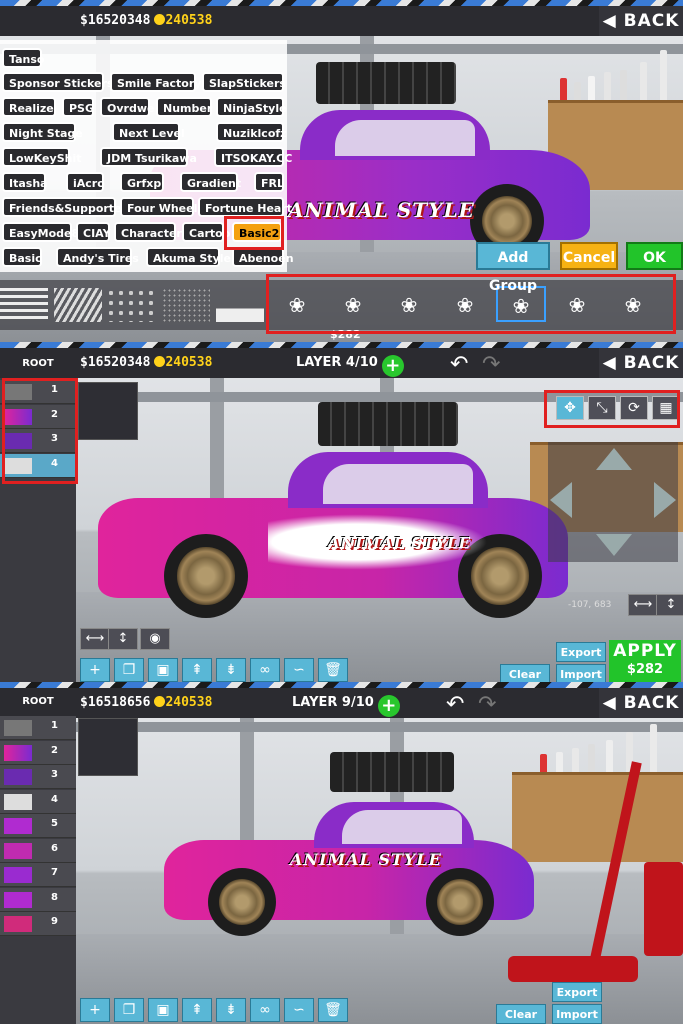 This screenshot has height=1024, width=683. What do you see at coordinates (22, 257) in the screenshot?
I see `sticker-category-basic: Basic` at bounding box center [22, 257].